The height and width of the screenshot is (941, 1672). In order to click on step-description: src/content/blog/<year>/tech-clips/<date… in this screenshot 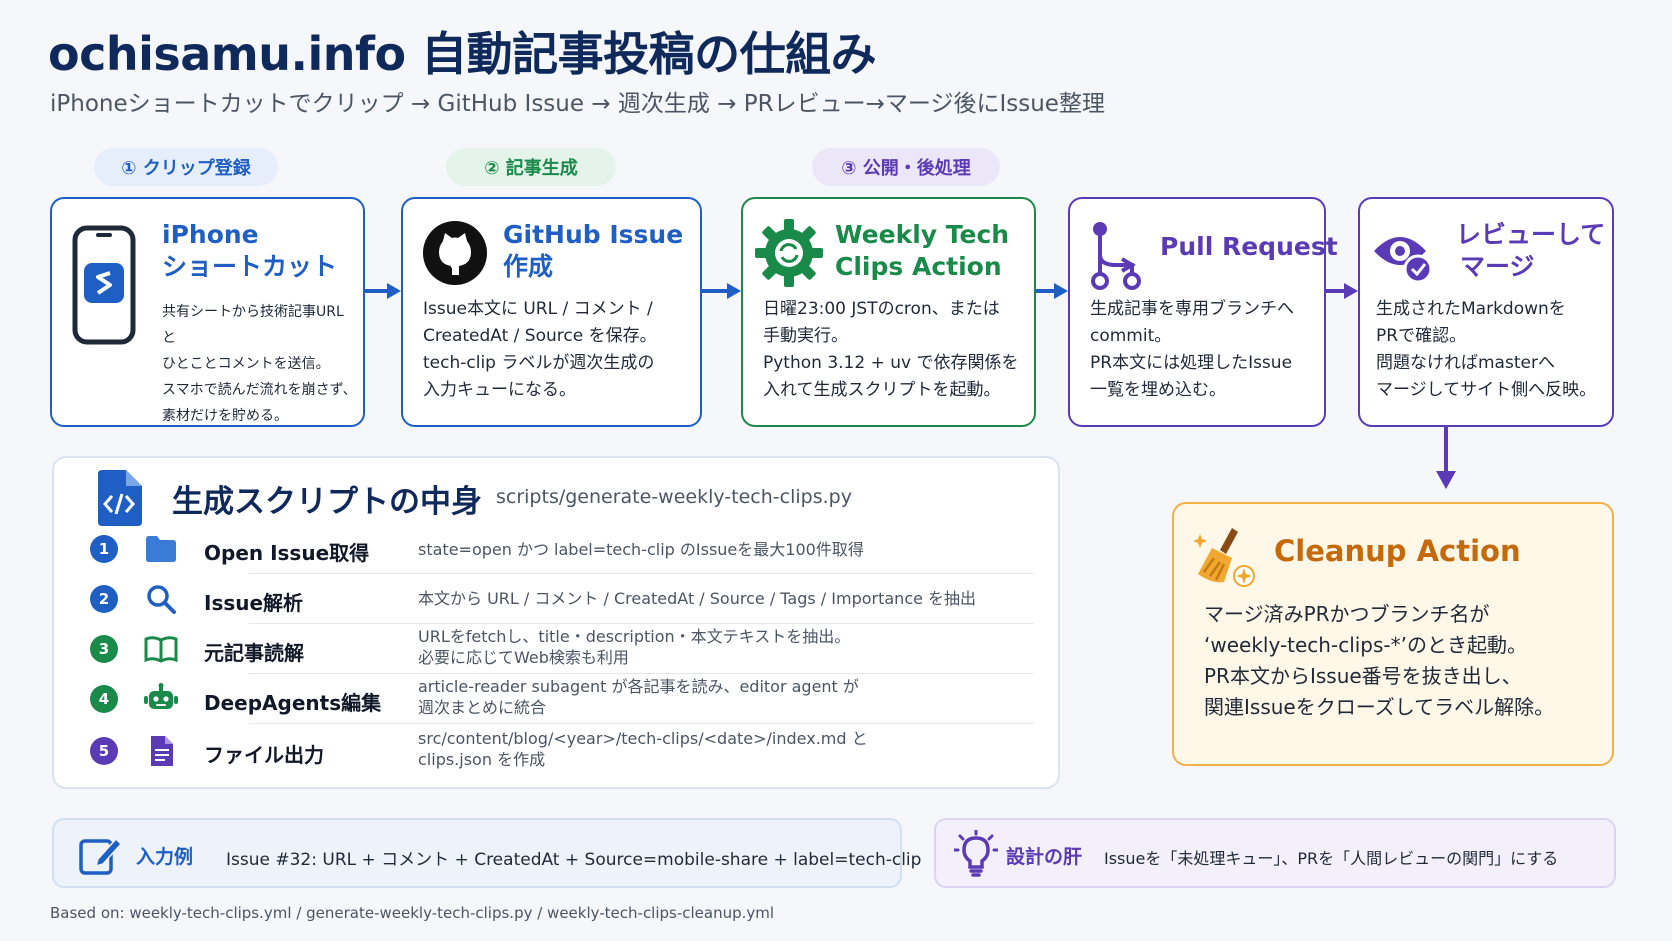, I will do `click(643, 738)`.